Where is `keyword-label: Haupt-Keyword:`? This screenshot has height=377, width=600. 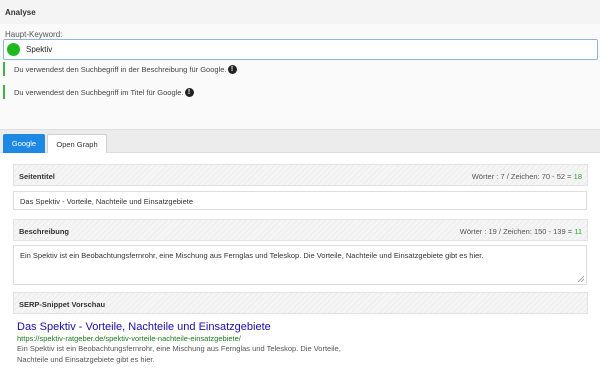 keyword-label: Haupt-Keyword: is located at coordinates (34, 34).